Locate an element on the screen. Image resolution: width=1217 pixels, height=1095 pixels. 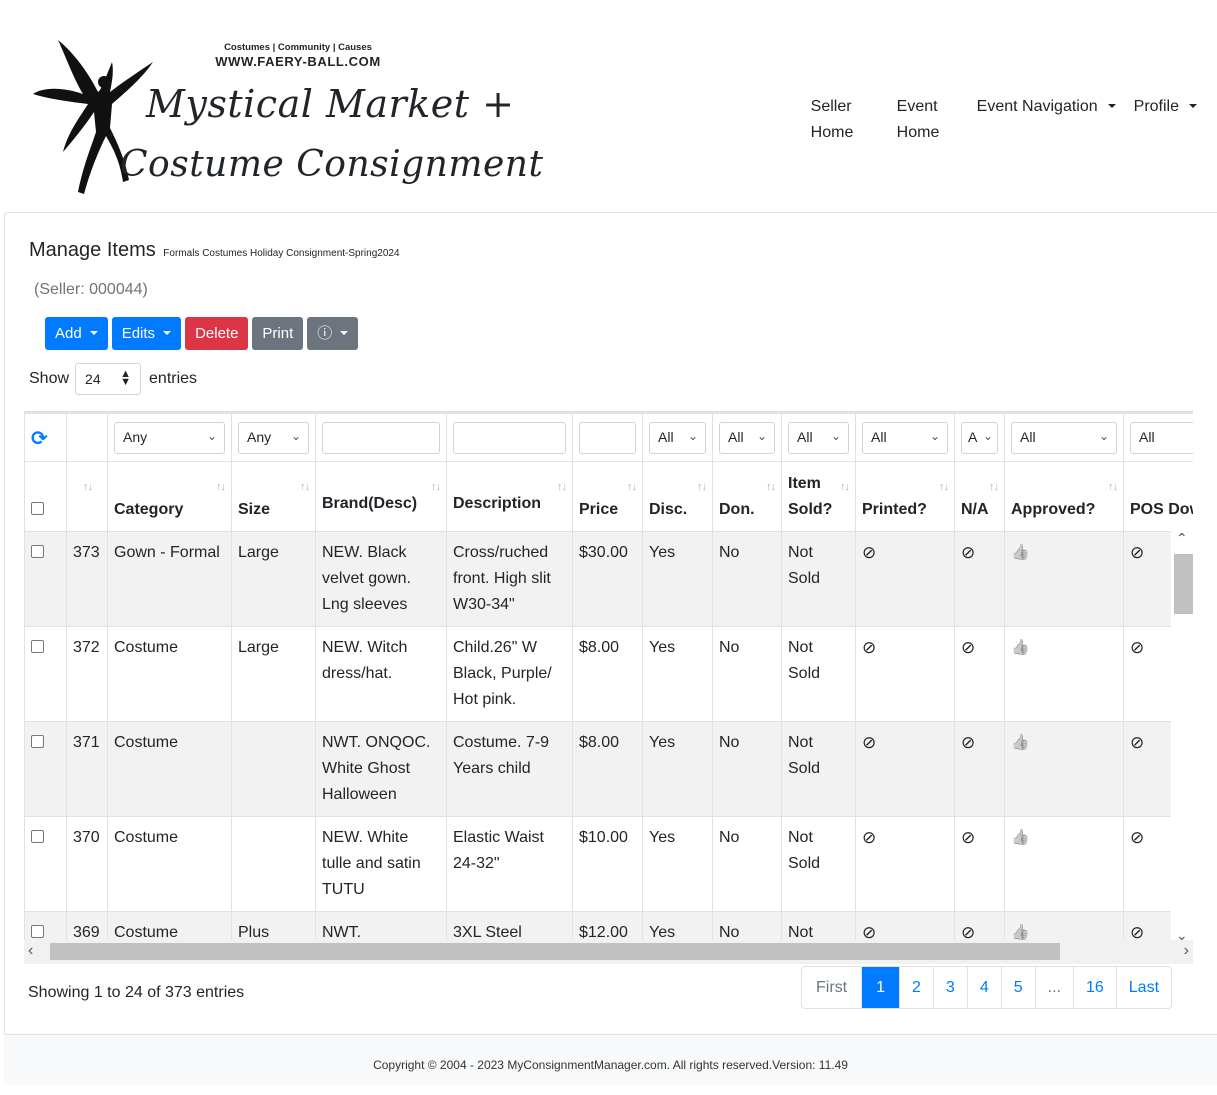
scroll-left-icon: ‹ is located at coordinates (30, 951).